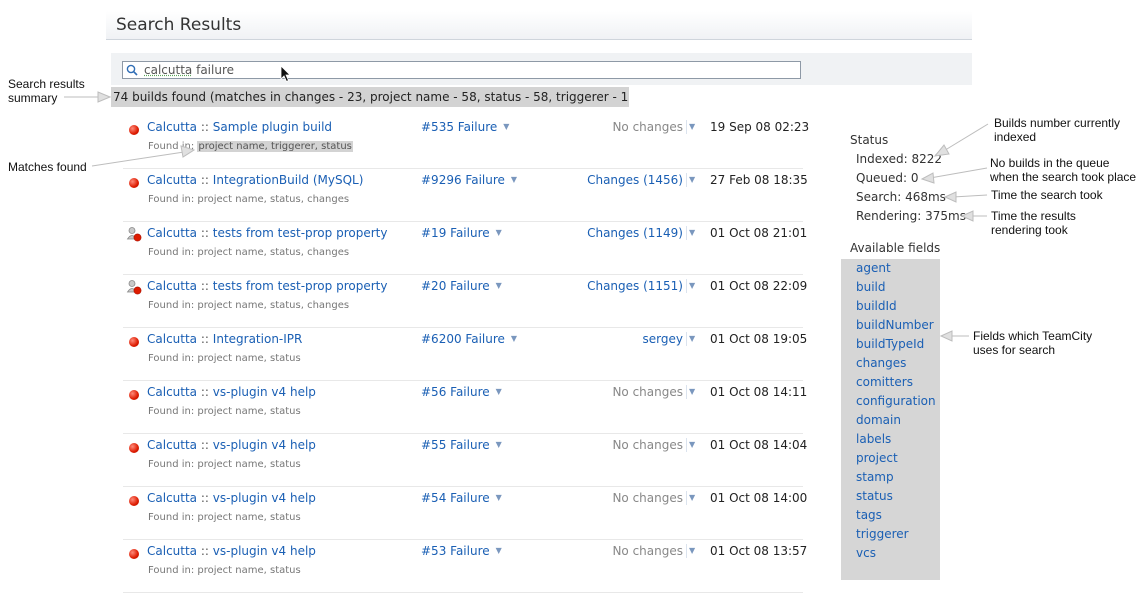  Describe the element at coordinates (1032, 343) in the screenshot. I see `annotation-fields: Fields which TeamCity uses for search` at that location.